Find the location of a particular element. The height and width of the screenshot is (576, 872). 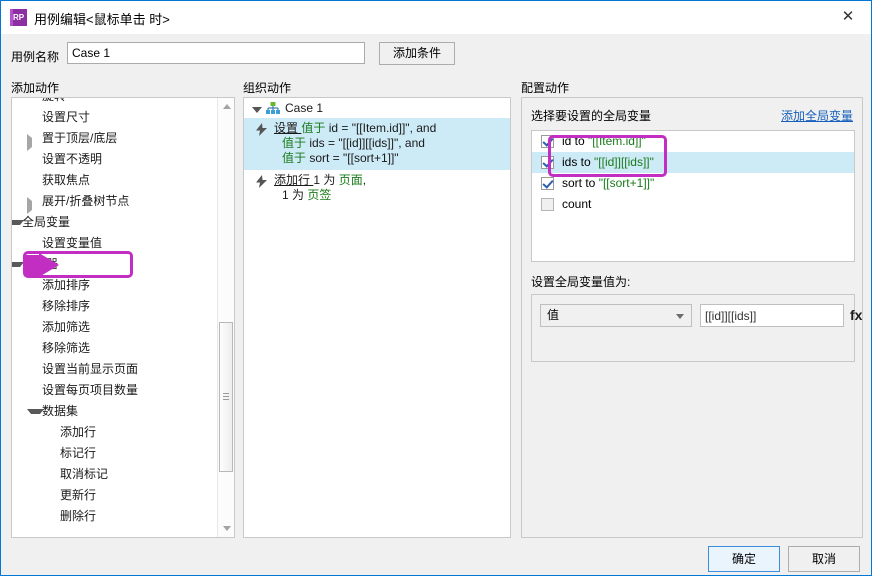

tree-item-1: 设置尺寸 is located at coordinates (114, 117).